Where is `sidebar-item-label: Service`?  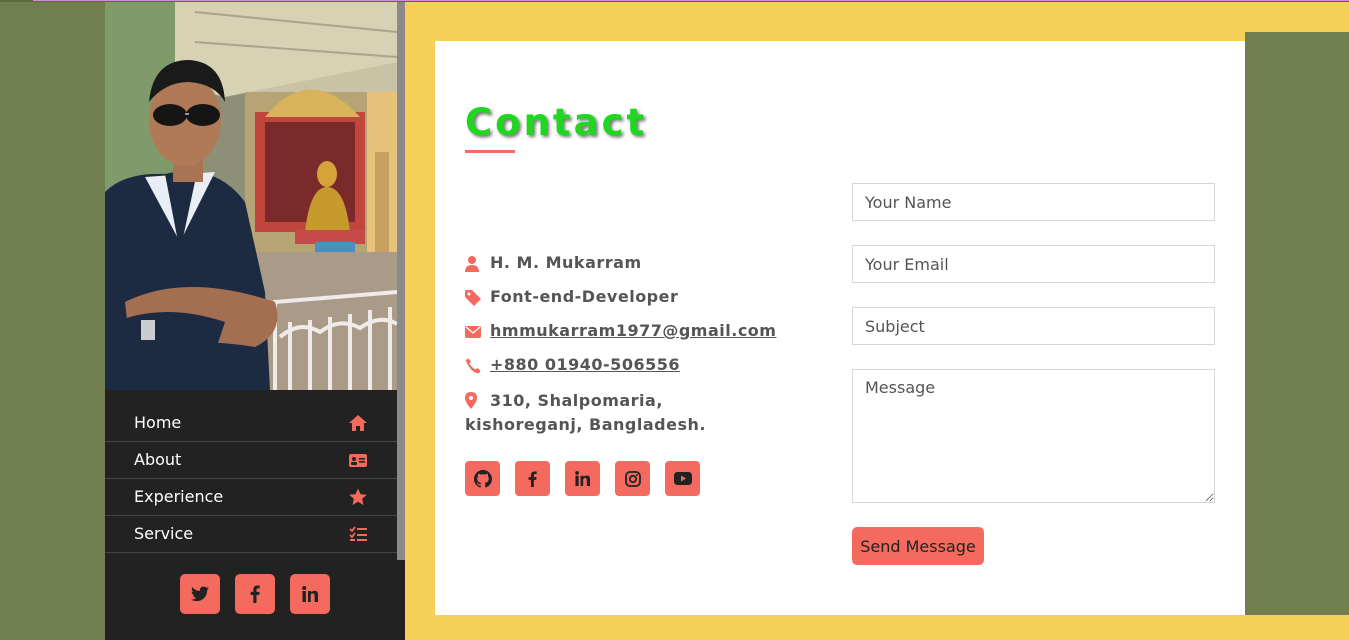 sidebar-item-label: Service is located at coordinates (164, 533).